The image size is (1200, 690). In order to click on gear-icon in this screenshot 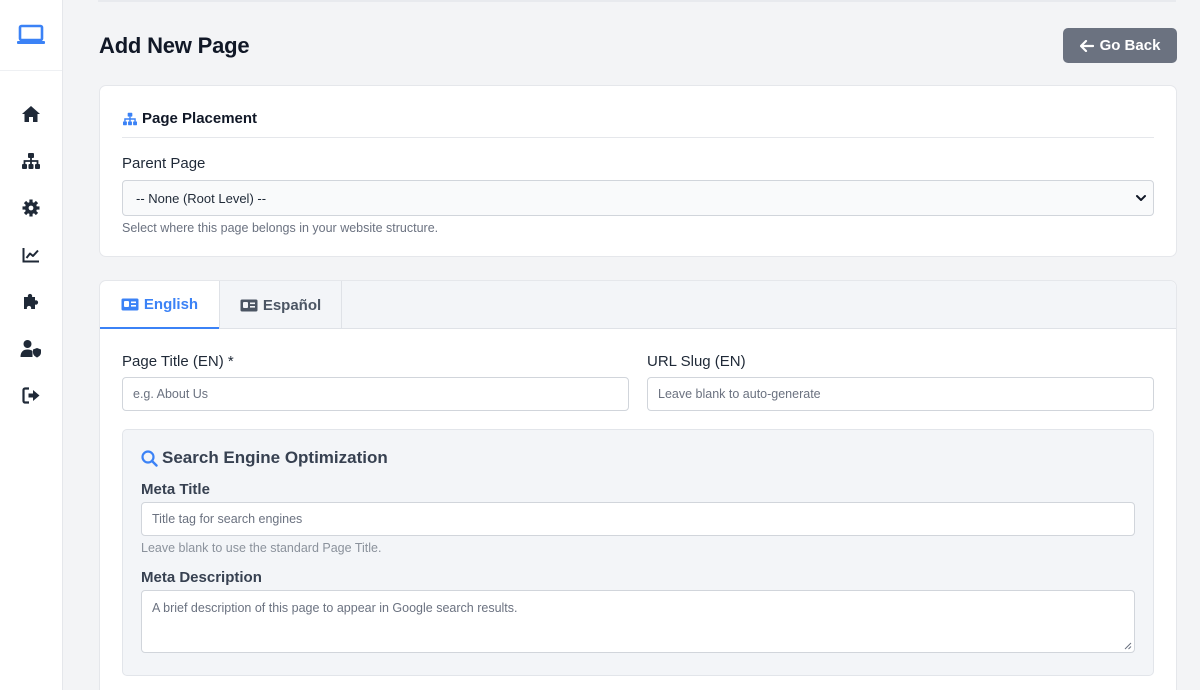, I will do `click(31, 207)`.